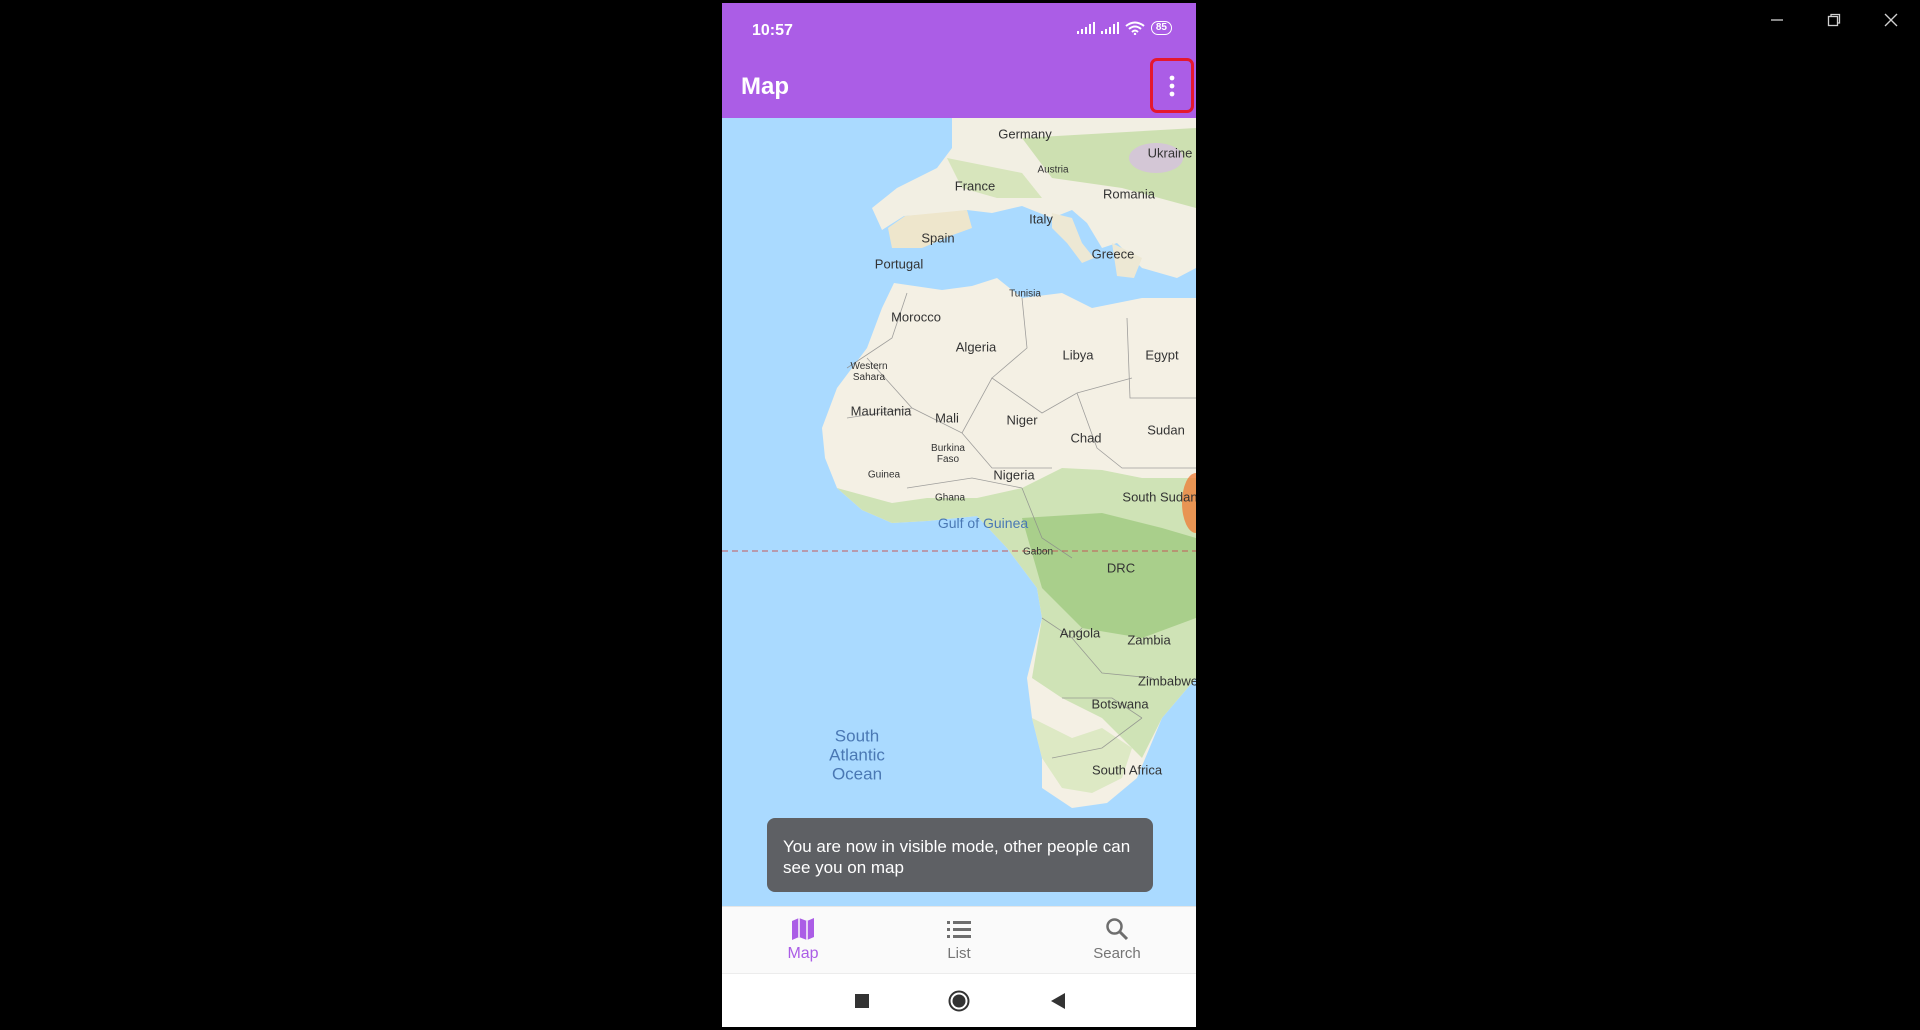  Describe the element at coordinates (938, 238) in the screenshot. I see `map-label-spain: Spain` at that location.